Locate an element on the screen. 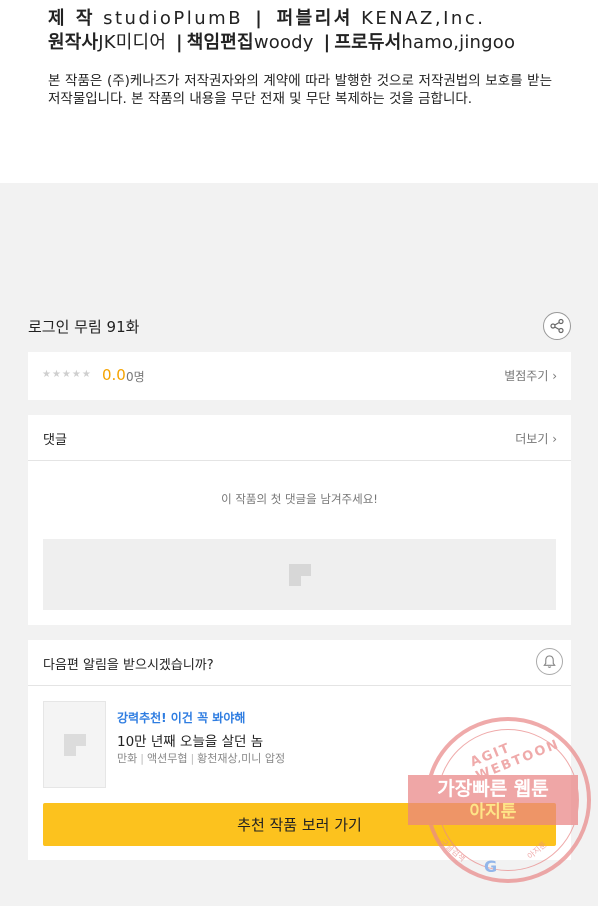  comment-header: 댓글 더보기 › is located at coordinates (299, 438).